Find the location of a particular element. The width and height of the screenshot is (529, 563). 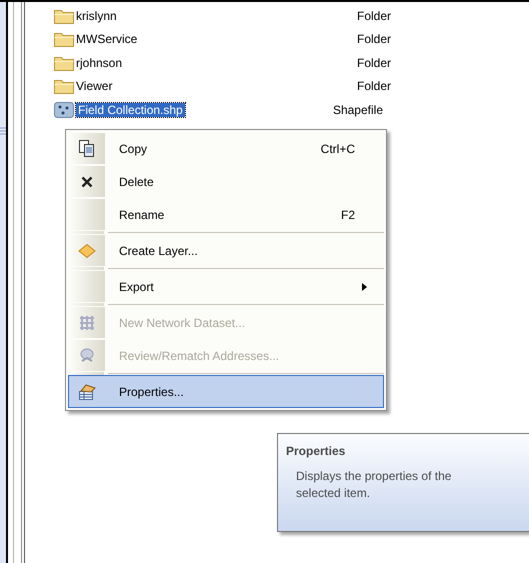

diamond-icon is located at coordinates (87, 251).